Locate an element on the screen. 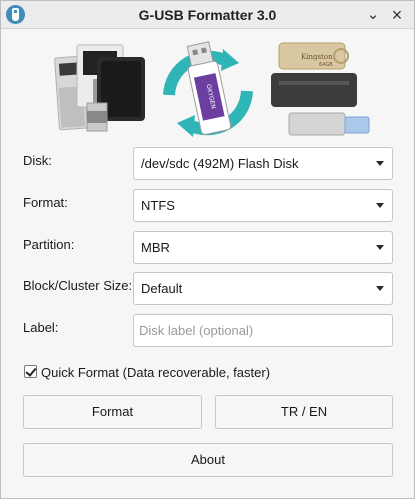  banner-image: OXYGEN Kingston 64GB is located at coordinates (212, 89).